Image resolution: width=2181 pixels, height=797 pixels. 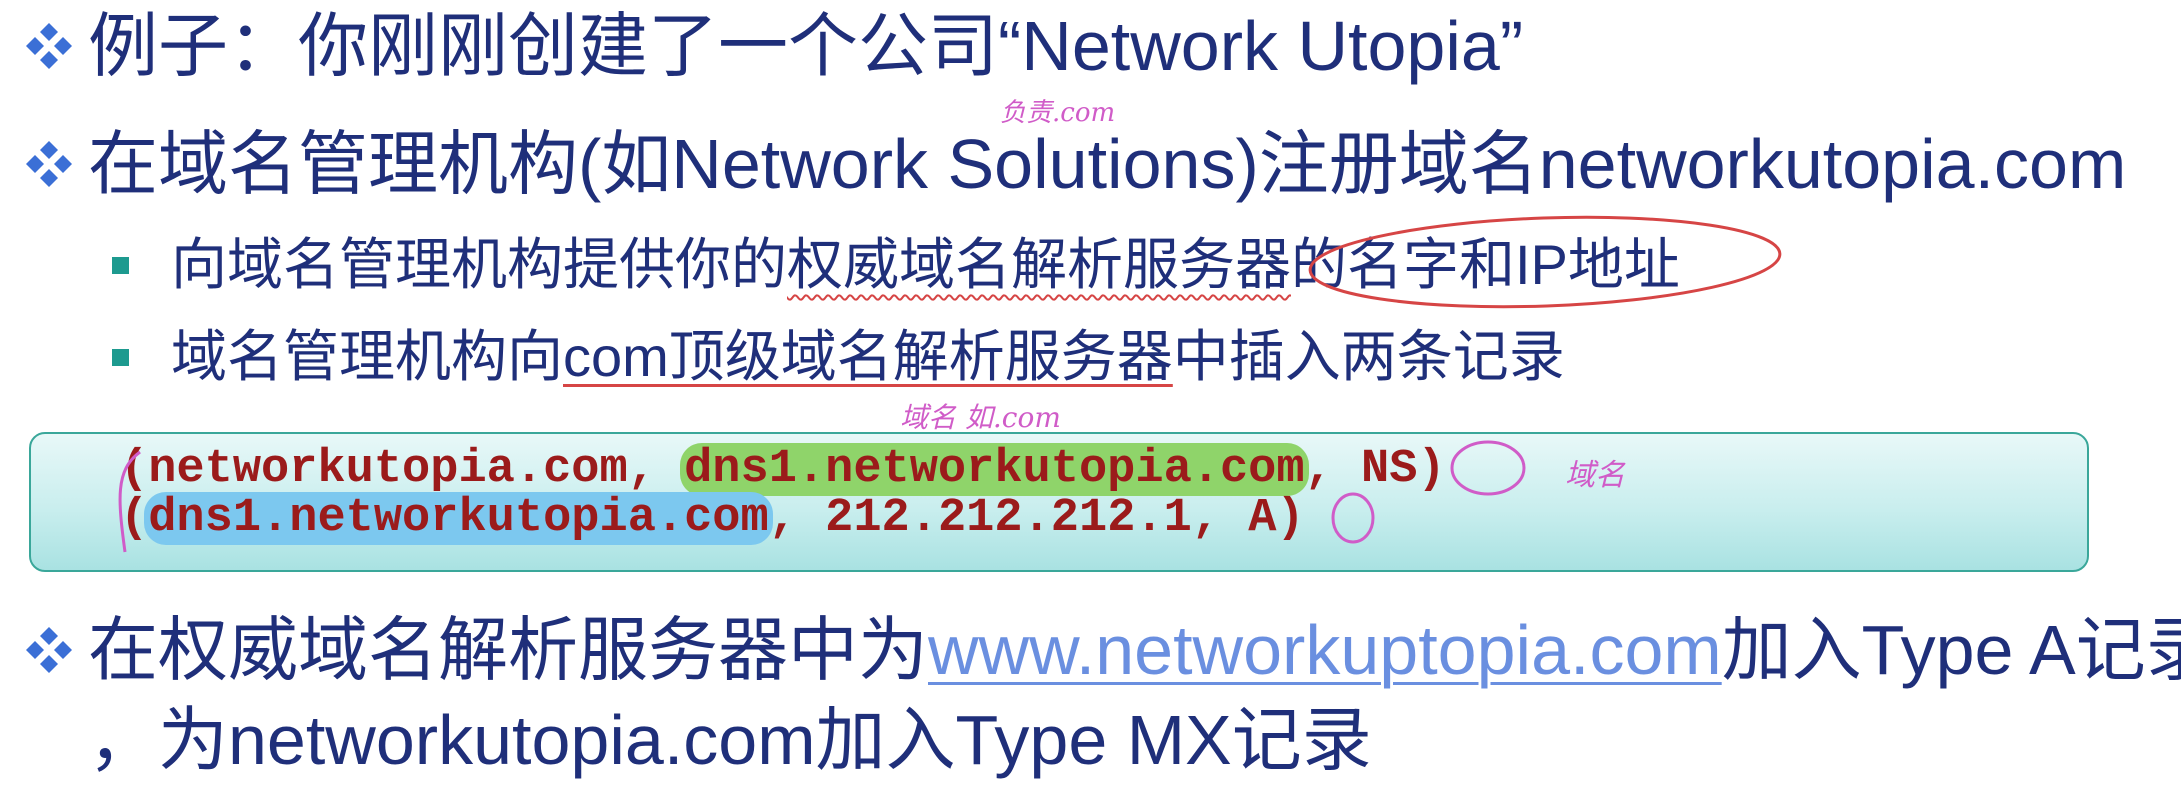 I want to click on www-link: www.networkuptopia.com, so click(x=1325, y=650).